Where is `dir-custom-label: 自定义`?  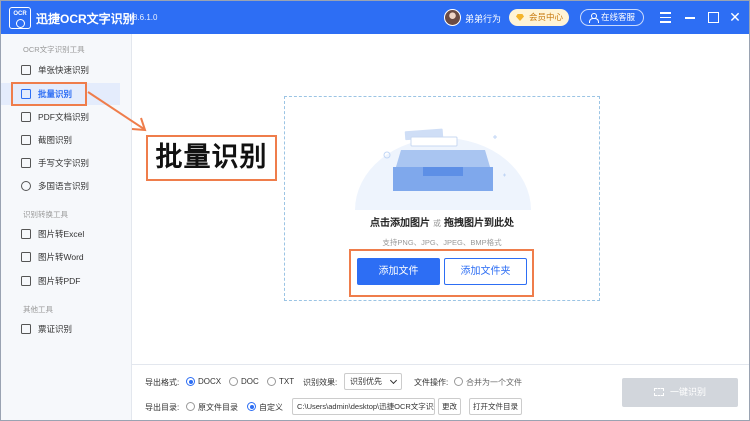 dir-custom-label: 自定义 is located at coordinates (271, 407).